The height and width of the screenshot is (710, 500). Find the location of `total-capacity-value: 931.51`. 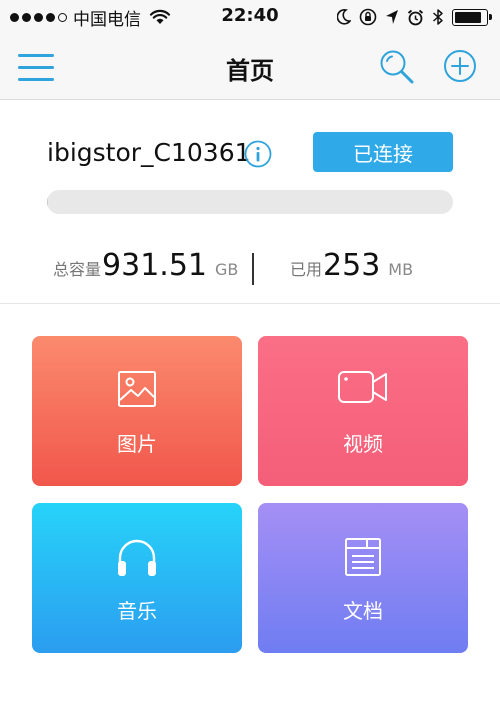

total-capacity-value: 931.51 is located at coordinates (154, 265).